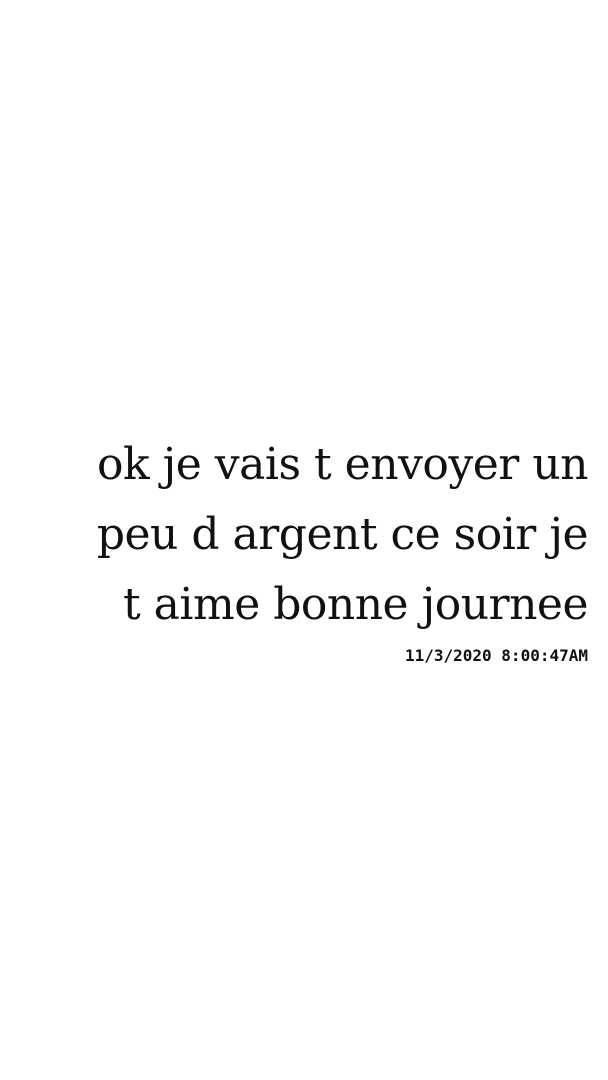 This screenshot has width=608, height=1080. I want to click on timestamp: 11/3/2020 8:00:47AM, so click(496, 655).